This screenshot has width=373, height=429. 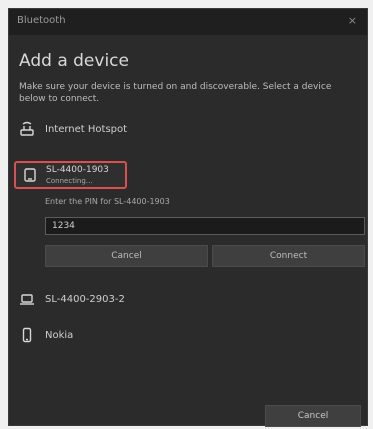 I want to click on cancel-button: Cancel, so click(x=126, y=256).